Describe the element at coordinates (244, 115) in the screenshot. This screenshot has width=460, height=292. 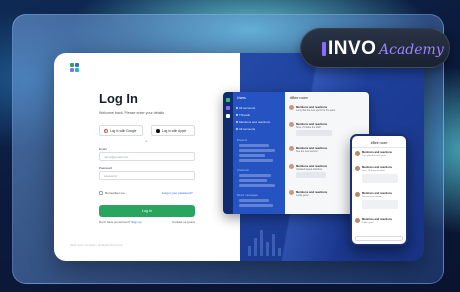
I see `sidebar-item: Threads` at that location.